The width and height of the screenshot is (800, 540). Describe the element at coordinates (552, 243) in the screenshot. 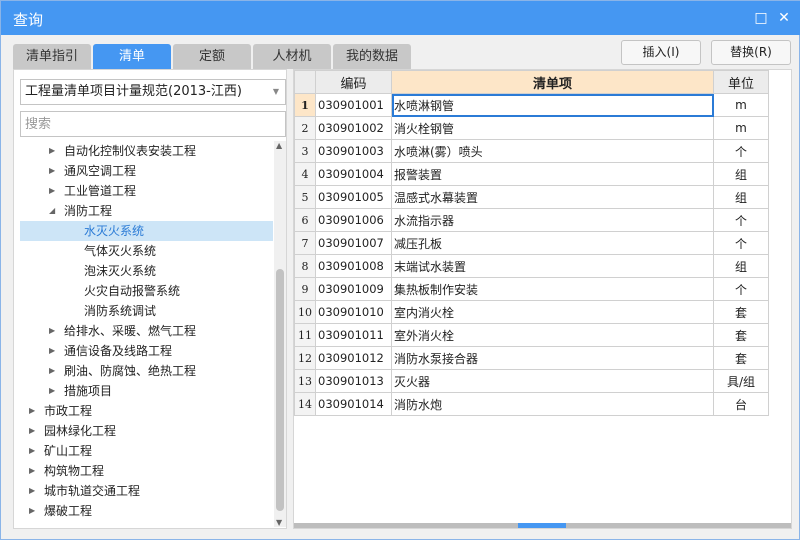

I see `item-name: 减压孔板` at that location.